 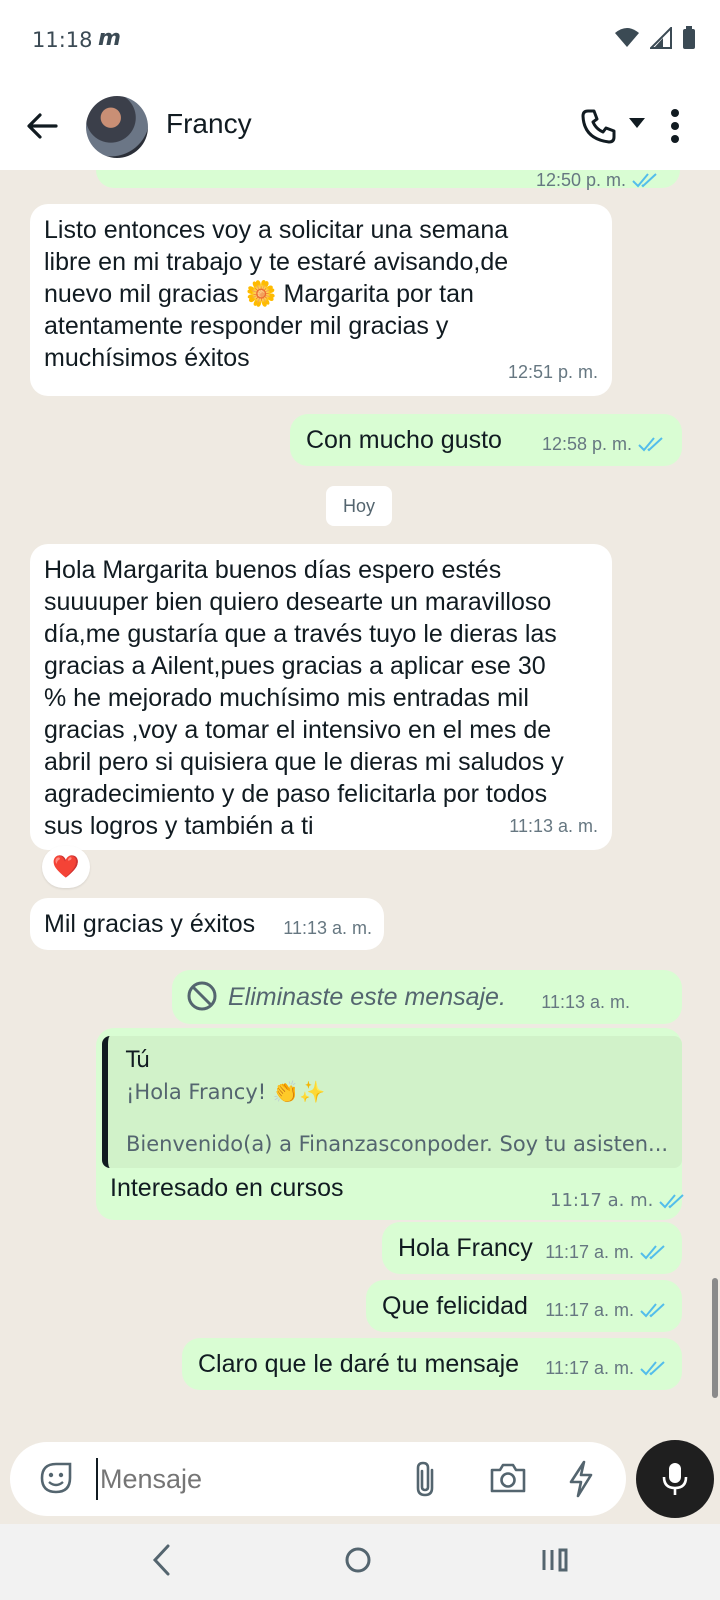 I want to click on app-notification-icon: m, so click(x=109, y=38).